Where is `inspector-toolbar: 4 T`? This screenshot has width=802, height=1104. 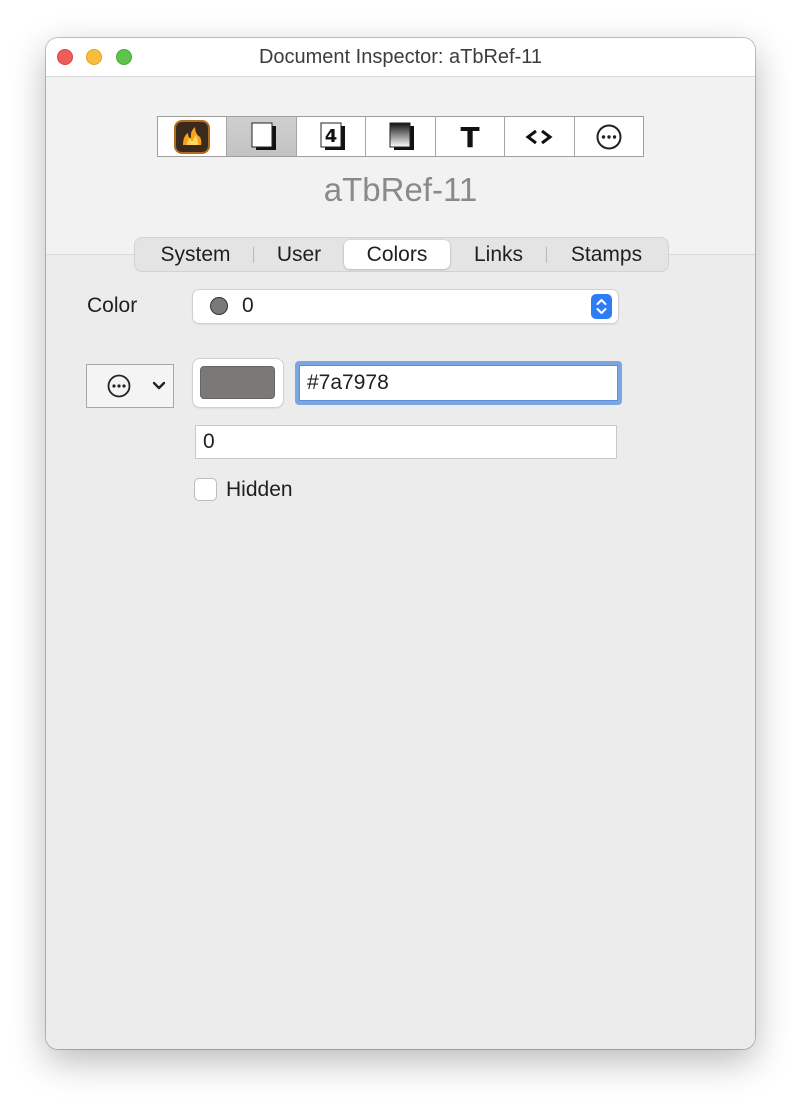
inspector-toolbar: 4 T is located at coordinates (400, 136).